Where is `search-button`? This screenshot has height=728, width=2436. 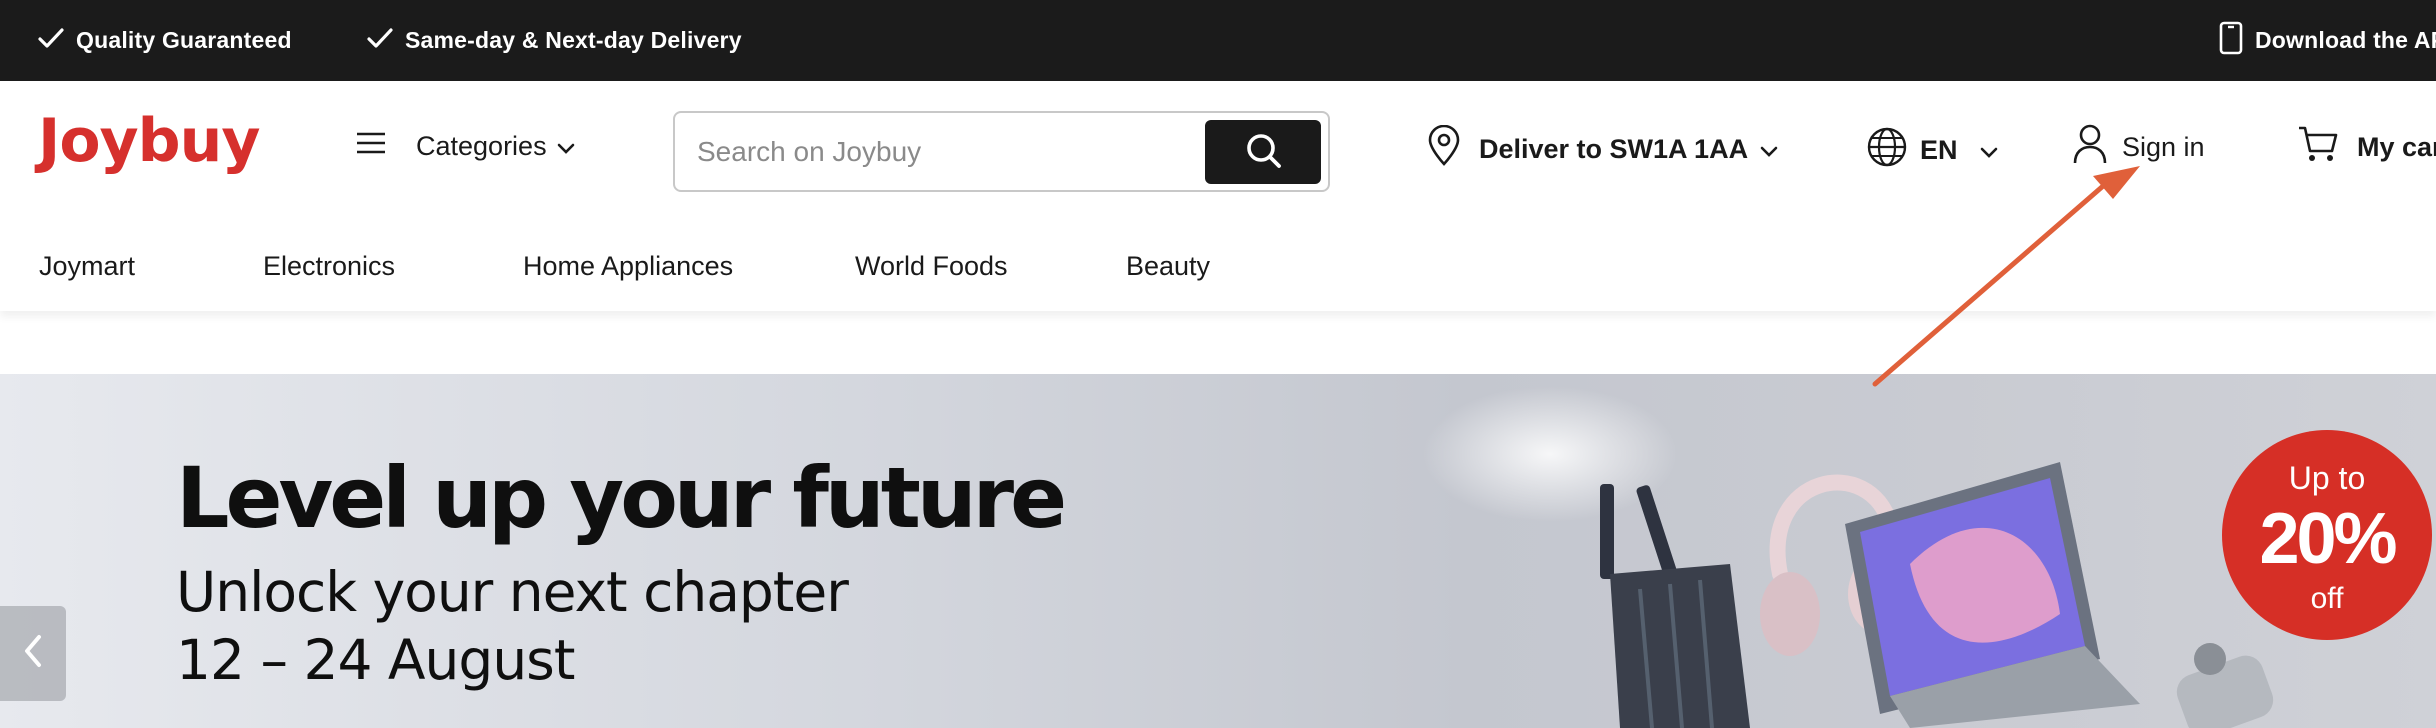
search-button is located at coordinates (1263, 152).